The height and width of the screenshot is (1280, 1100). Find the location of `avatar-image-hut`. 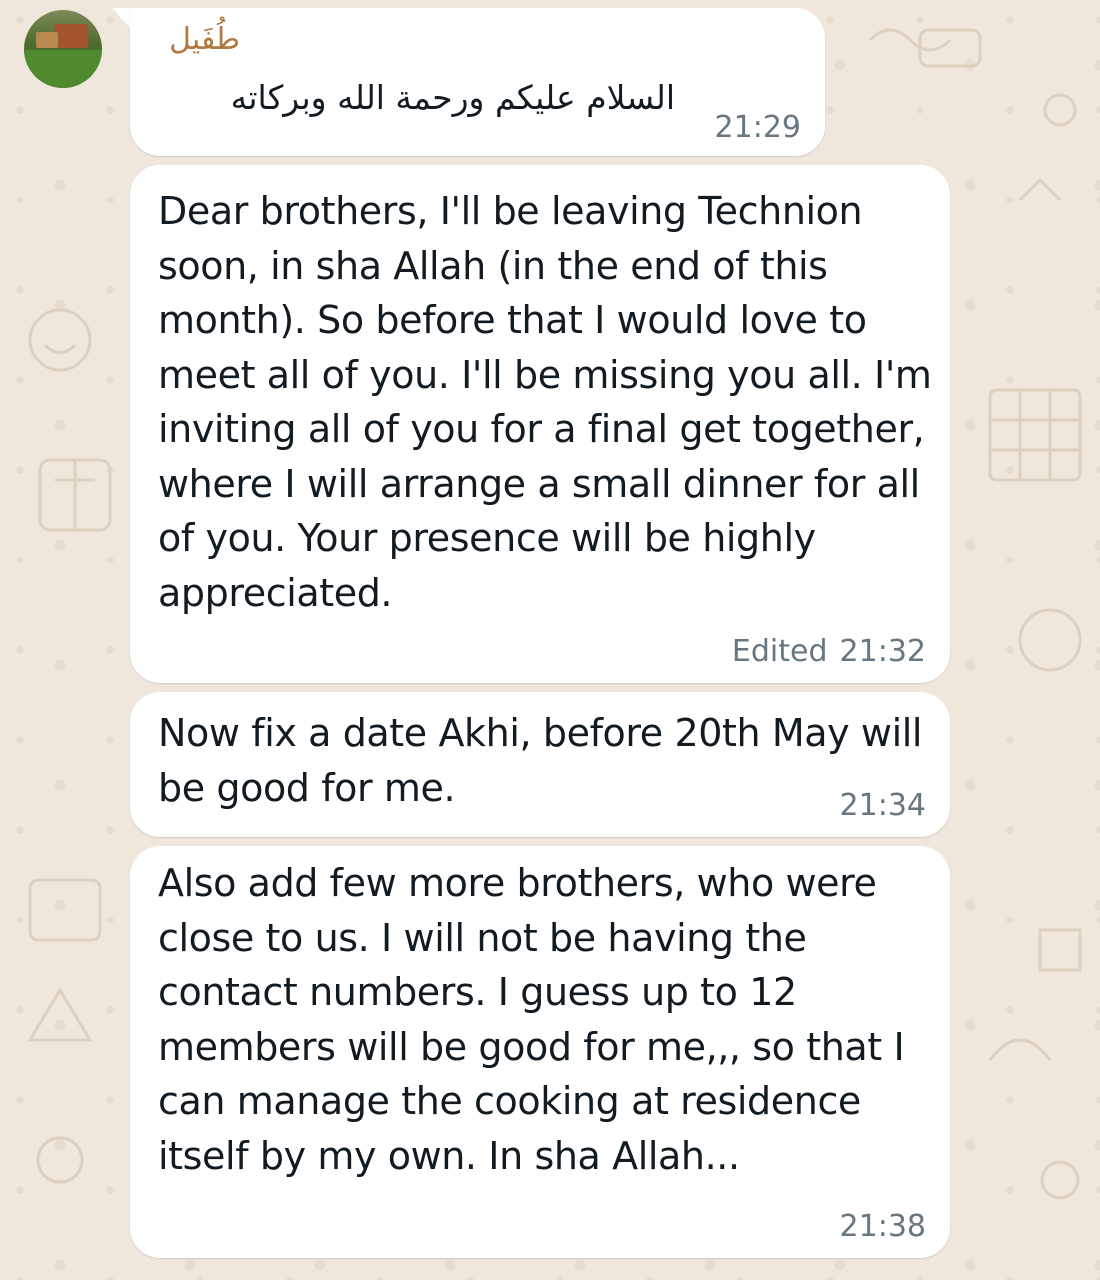

avatar-image-hut is located at coordinates (71, 36).